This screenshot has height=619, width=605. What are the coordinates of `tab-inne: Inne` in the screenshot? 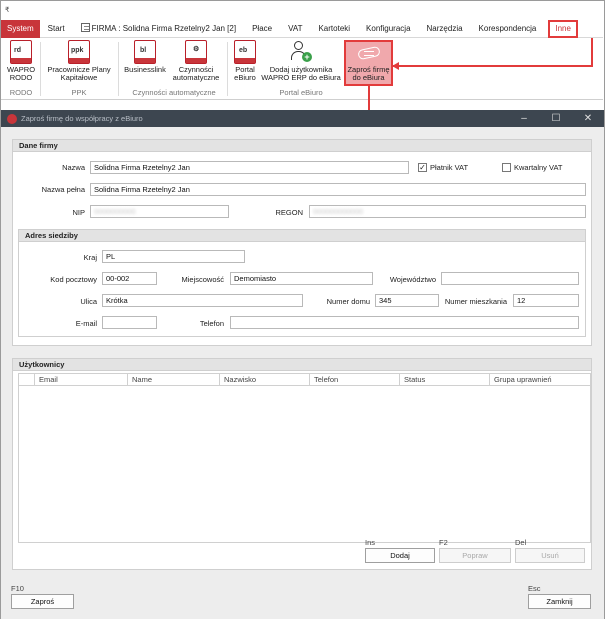 It's located at (563, 28).